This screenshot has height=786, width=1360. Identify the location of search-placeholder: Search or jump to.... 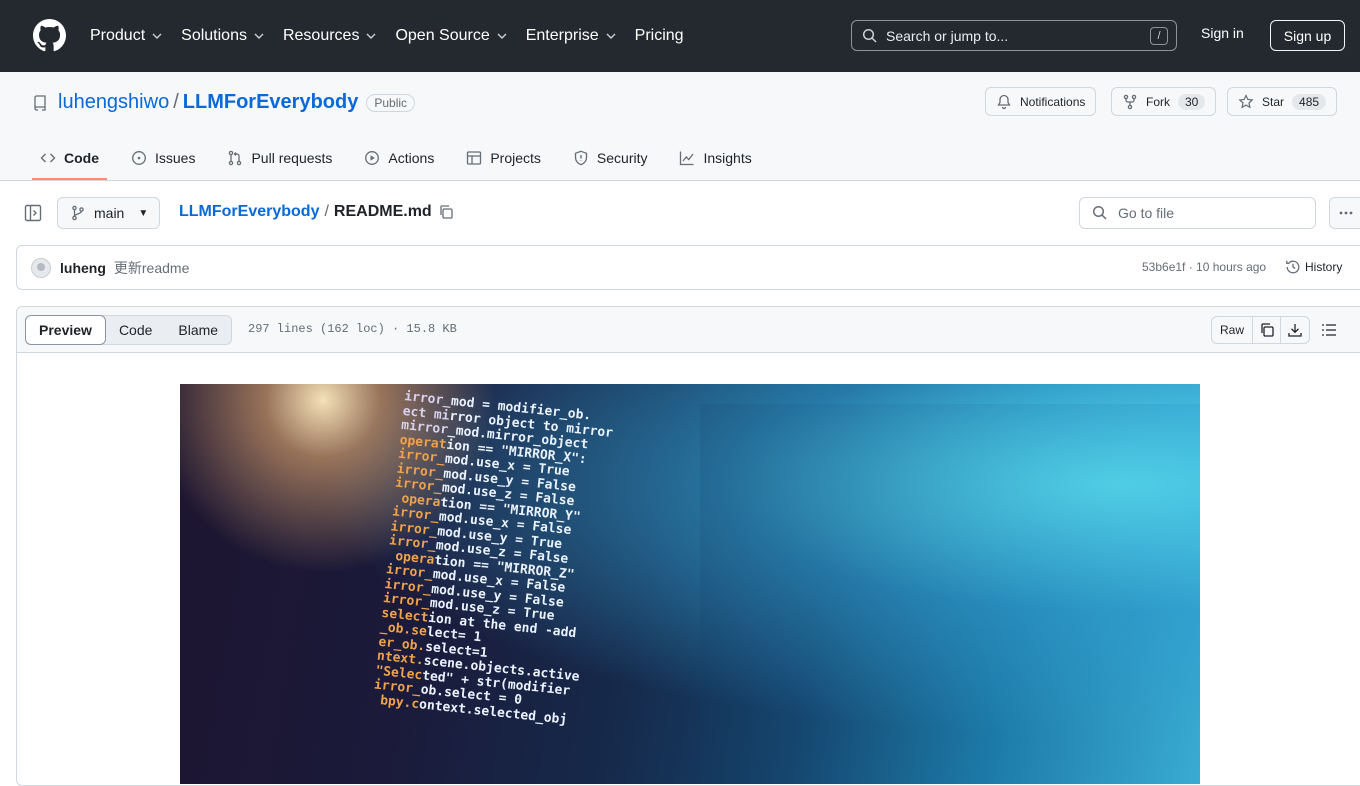
(947, 35).